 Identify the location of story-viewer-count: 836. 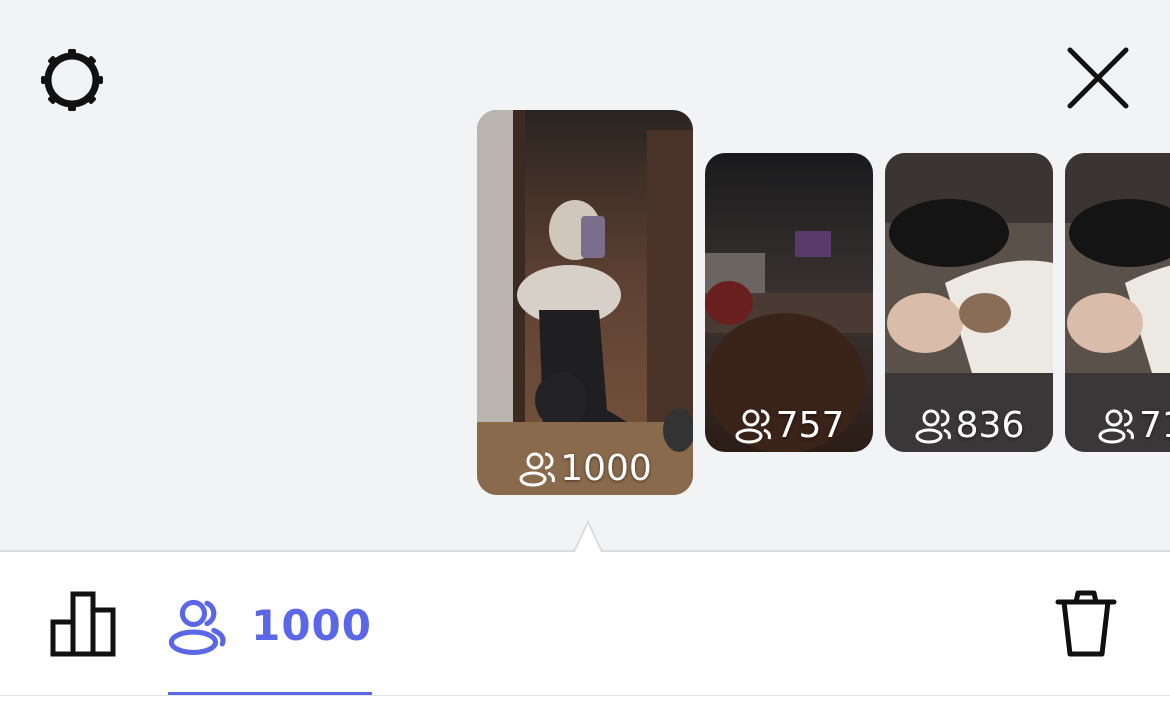
(969, 425).